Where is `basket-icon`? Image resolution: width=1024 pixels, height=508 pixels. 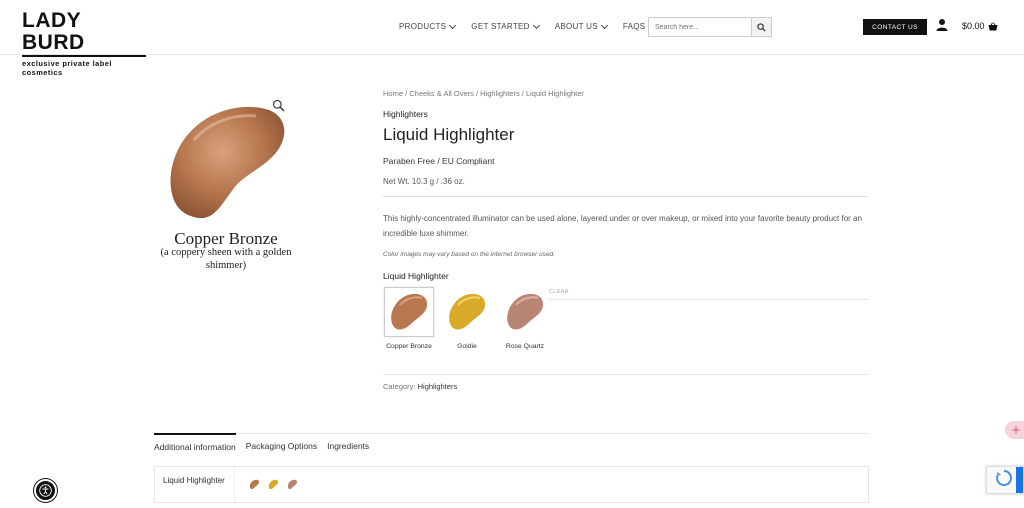 basket-icon is located at coordinates (993, 26).